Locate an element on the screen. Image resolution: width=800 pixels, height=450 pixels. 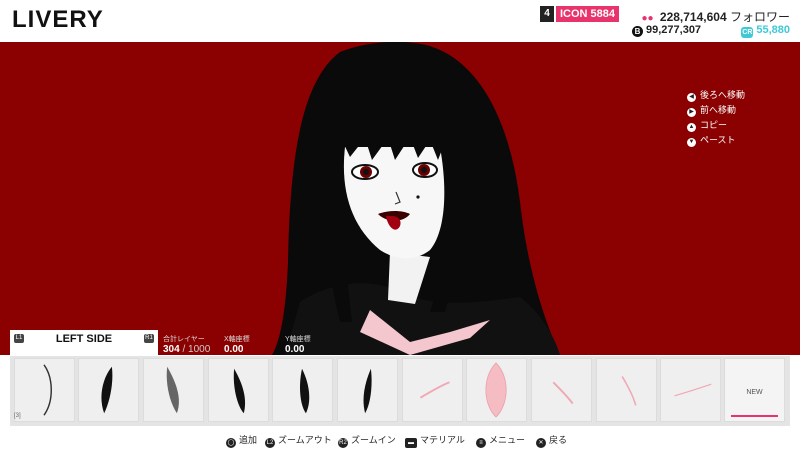
new-layer-label: NEW is located at coordinates (754, 392).